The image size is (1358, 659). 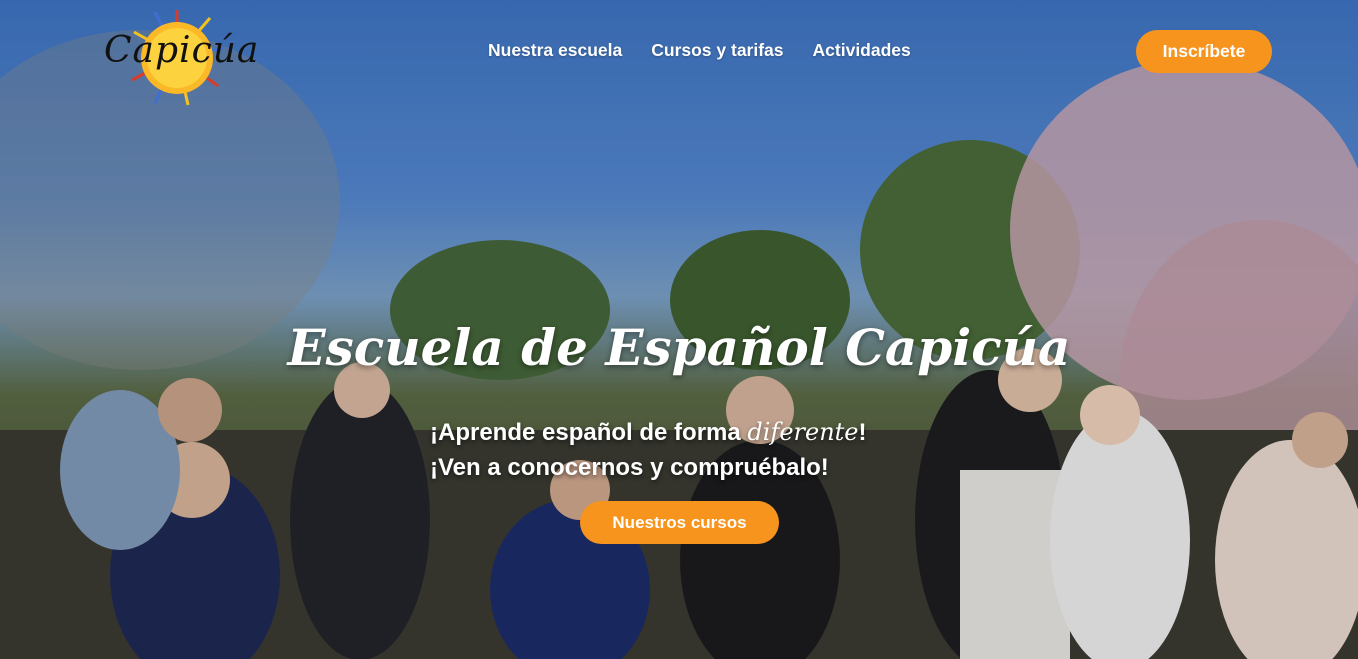 I want to click on hero-subtitle-line-2: ¡Ven a conocernos y compruébalo!, so click(x=629, y=467).